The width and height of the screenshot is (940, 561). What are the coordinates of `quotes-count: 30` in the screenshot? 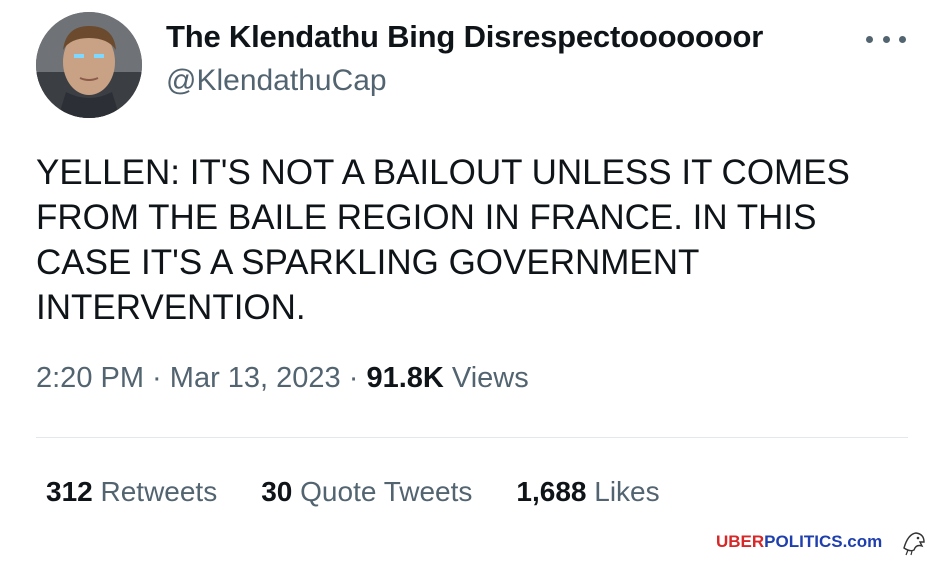 It's located at (277, 491).